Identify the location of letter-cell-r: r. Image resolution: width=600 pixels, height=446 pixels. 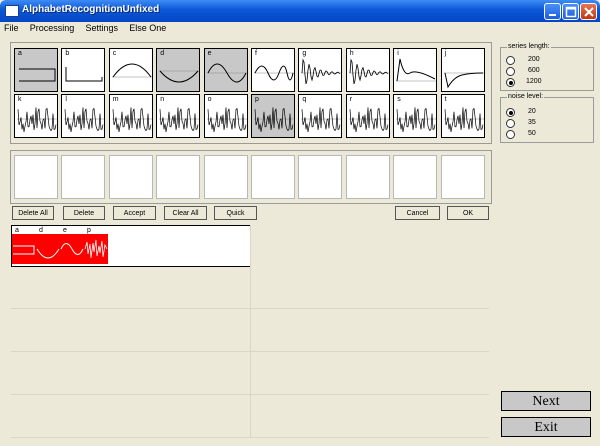
(367, 116).